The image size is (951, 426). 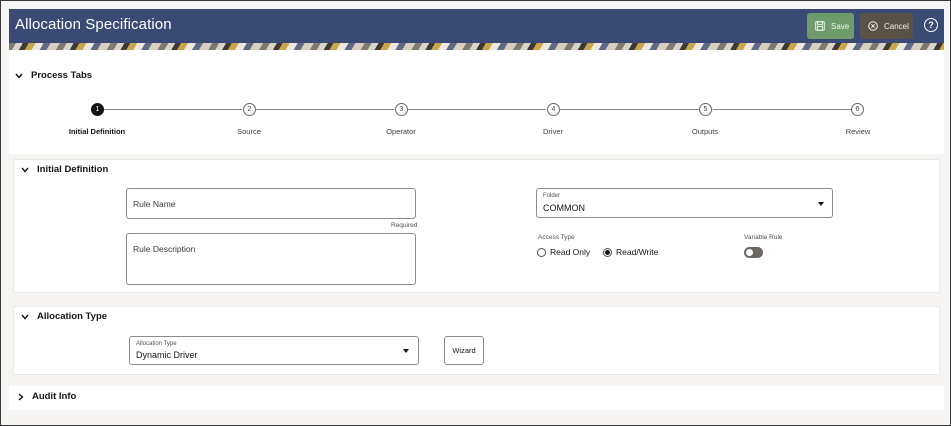 What do you see at coordinates (73, 169) in the screenshot?
I see `initial-definition-title: Initial Definition` at bounding box center [73, 169].